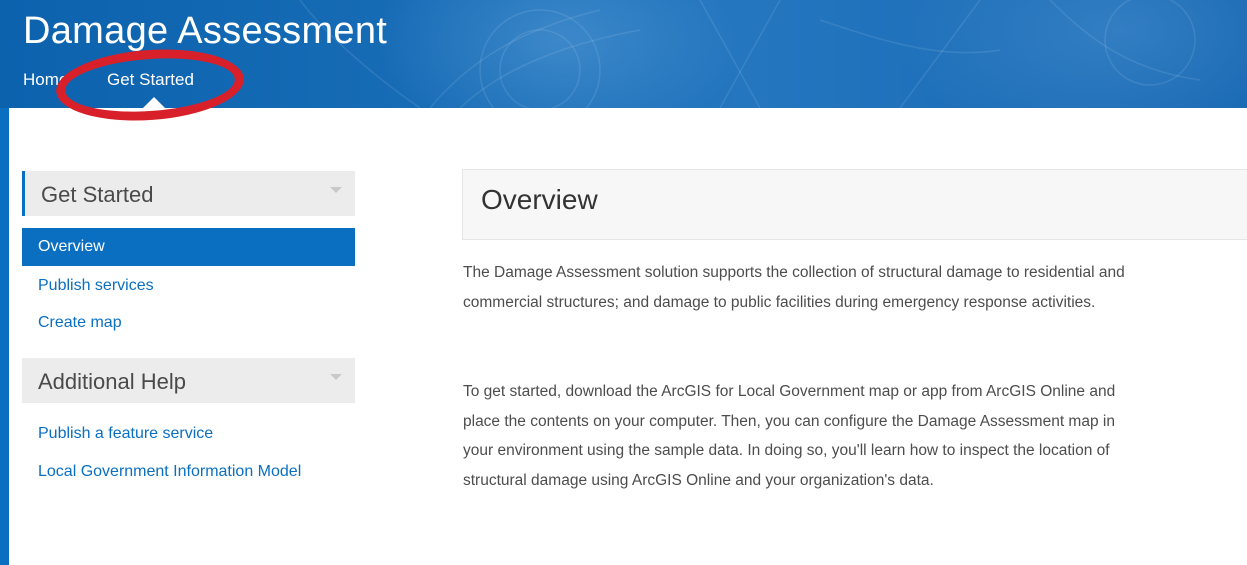 The height and width of the screenshot is (565, 1247). What do you see at coordinates (188, 380) in the screenshot?
I see `sidebar-section-additional-help: Additional Help` at bounding box center [188, 380].